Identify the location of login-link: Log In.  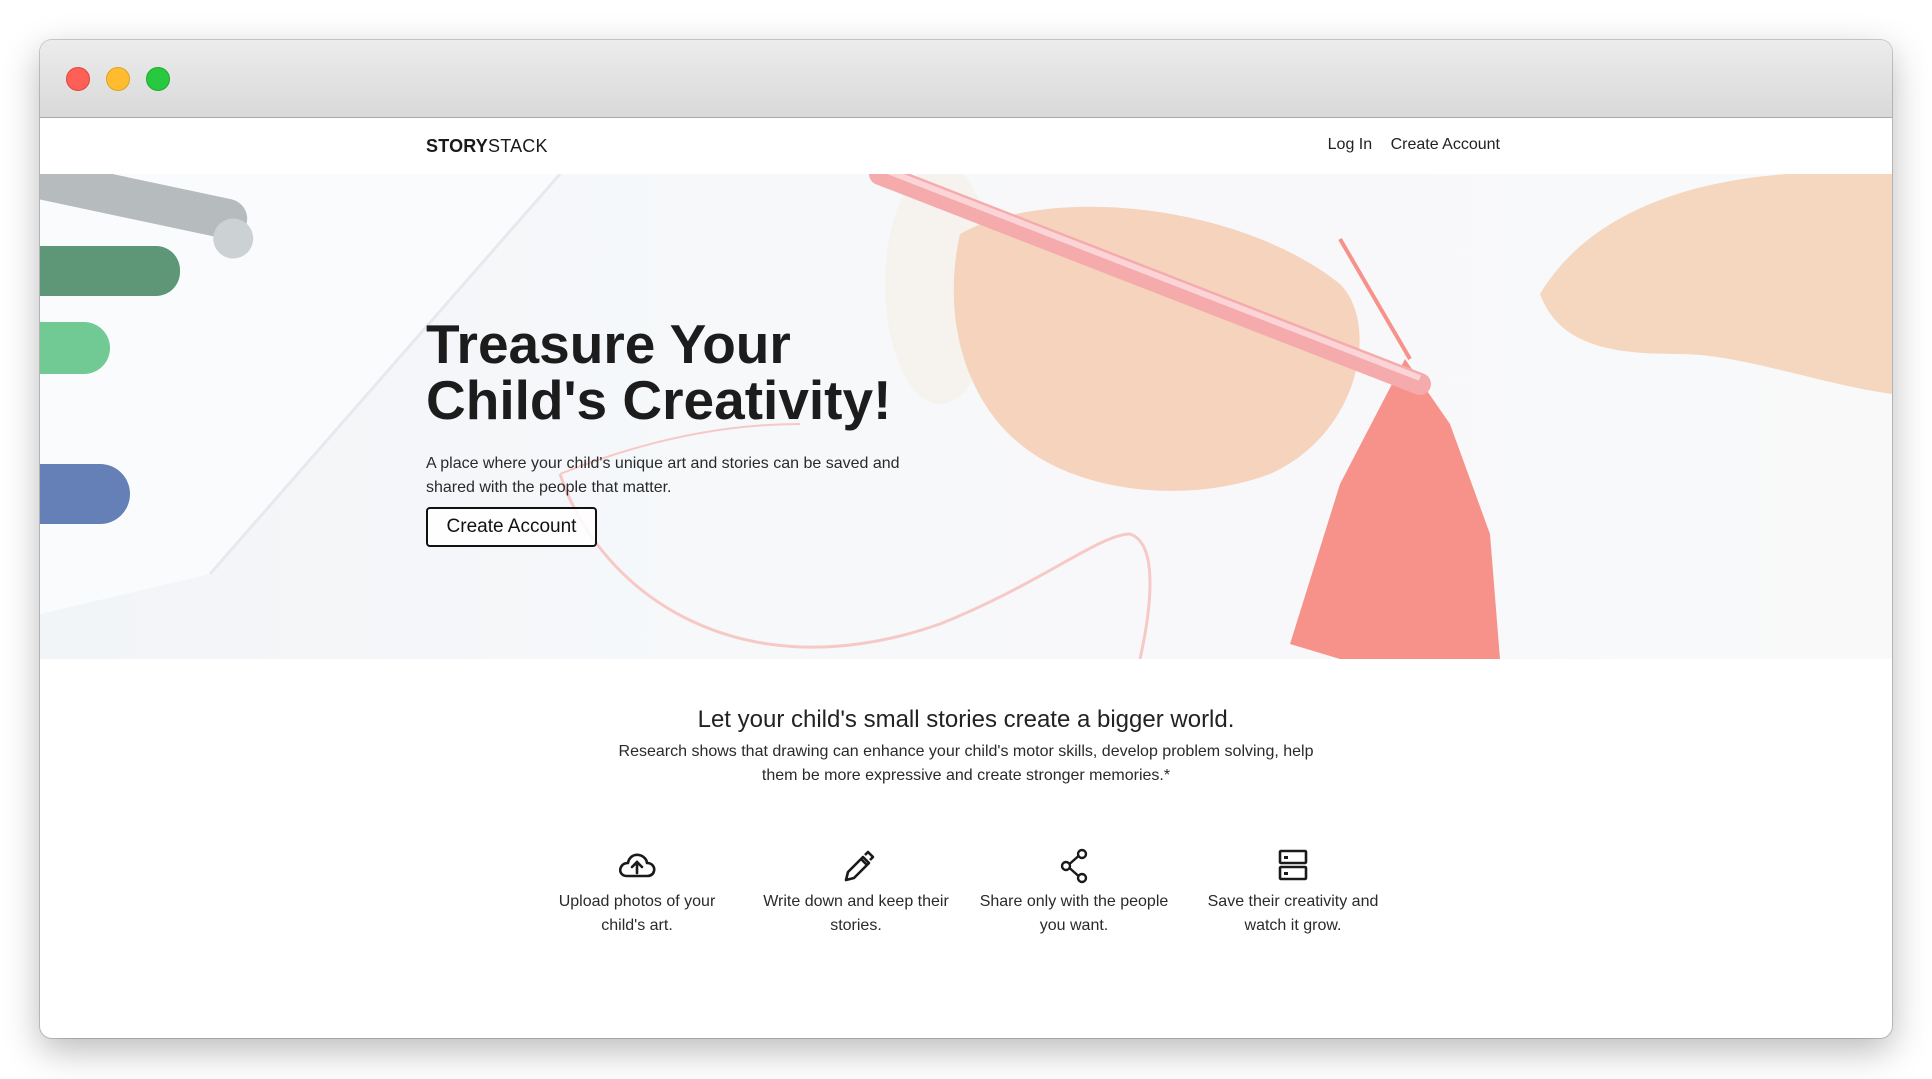
(1350, 144).